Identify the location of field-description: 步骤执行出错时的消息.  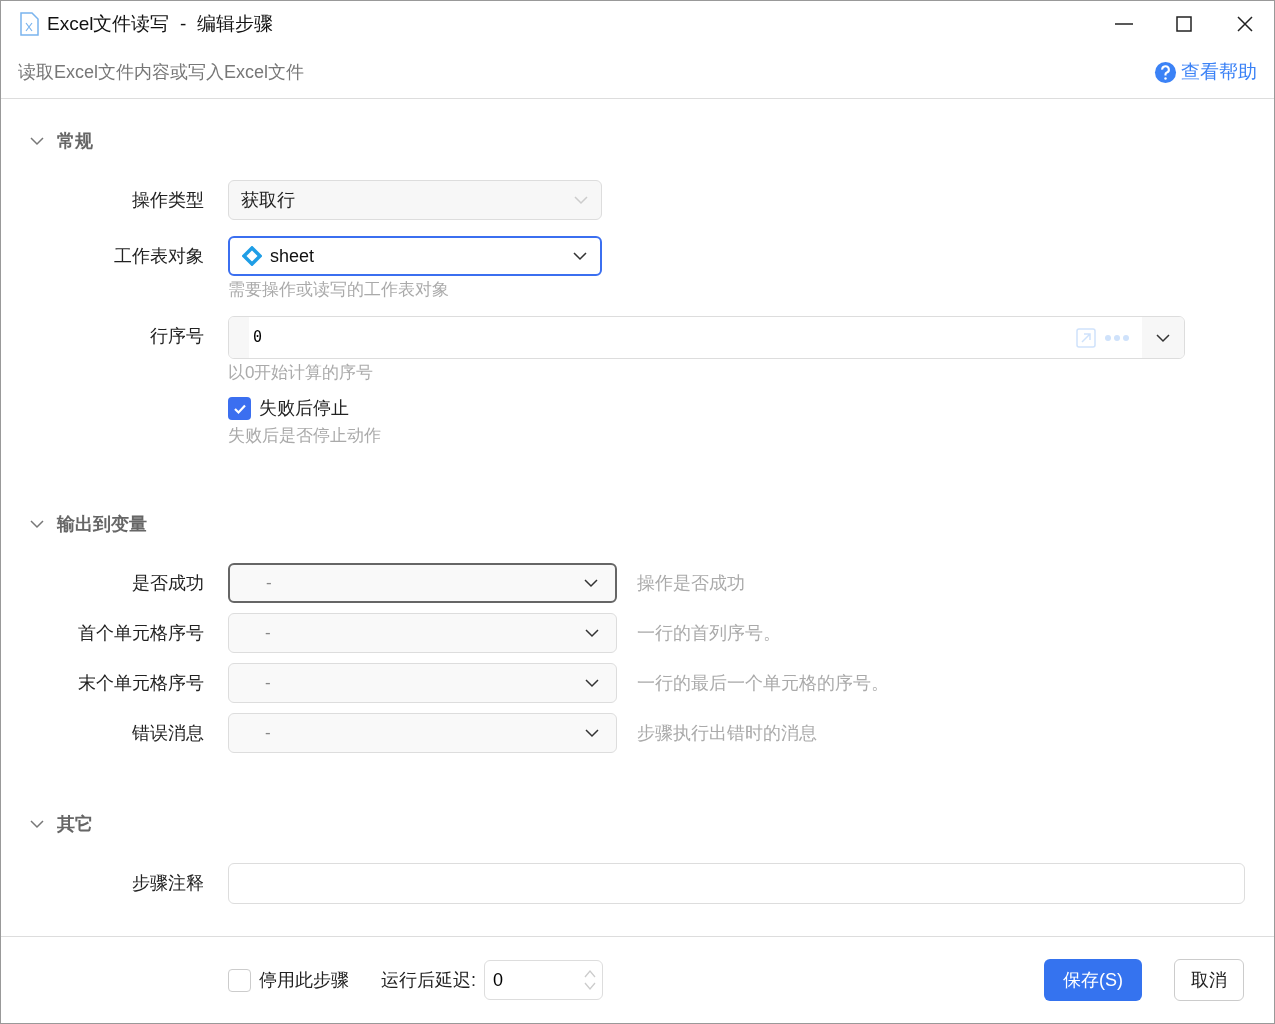
(727, 733).